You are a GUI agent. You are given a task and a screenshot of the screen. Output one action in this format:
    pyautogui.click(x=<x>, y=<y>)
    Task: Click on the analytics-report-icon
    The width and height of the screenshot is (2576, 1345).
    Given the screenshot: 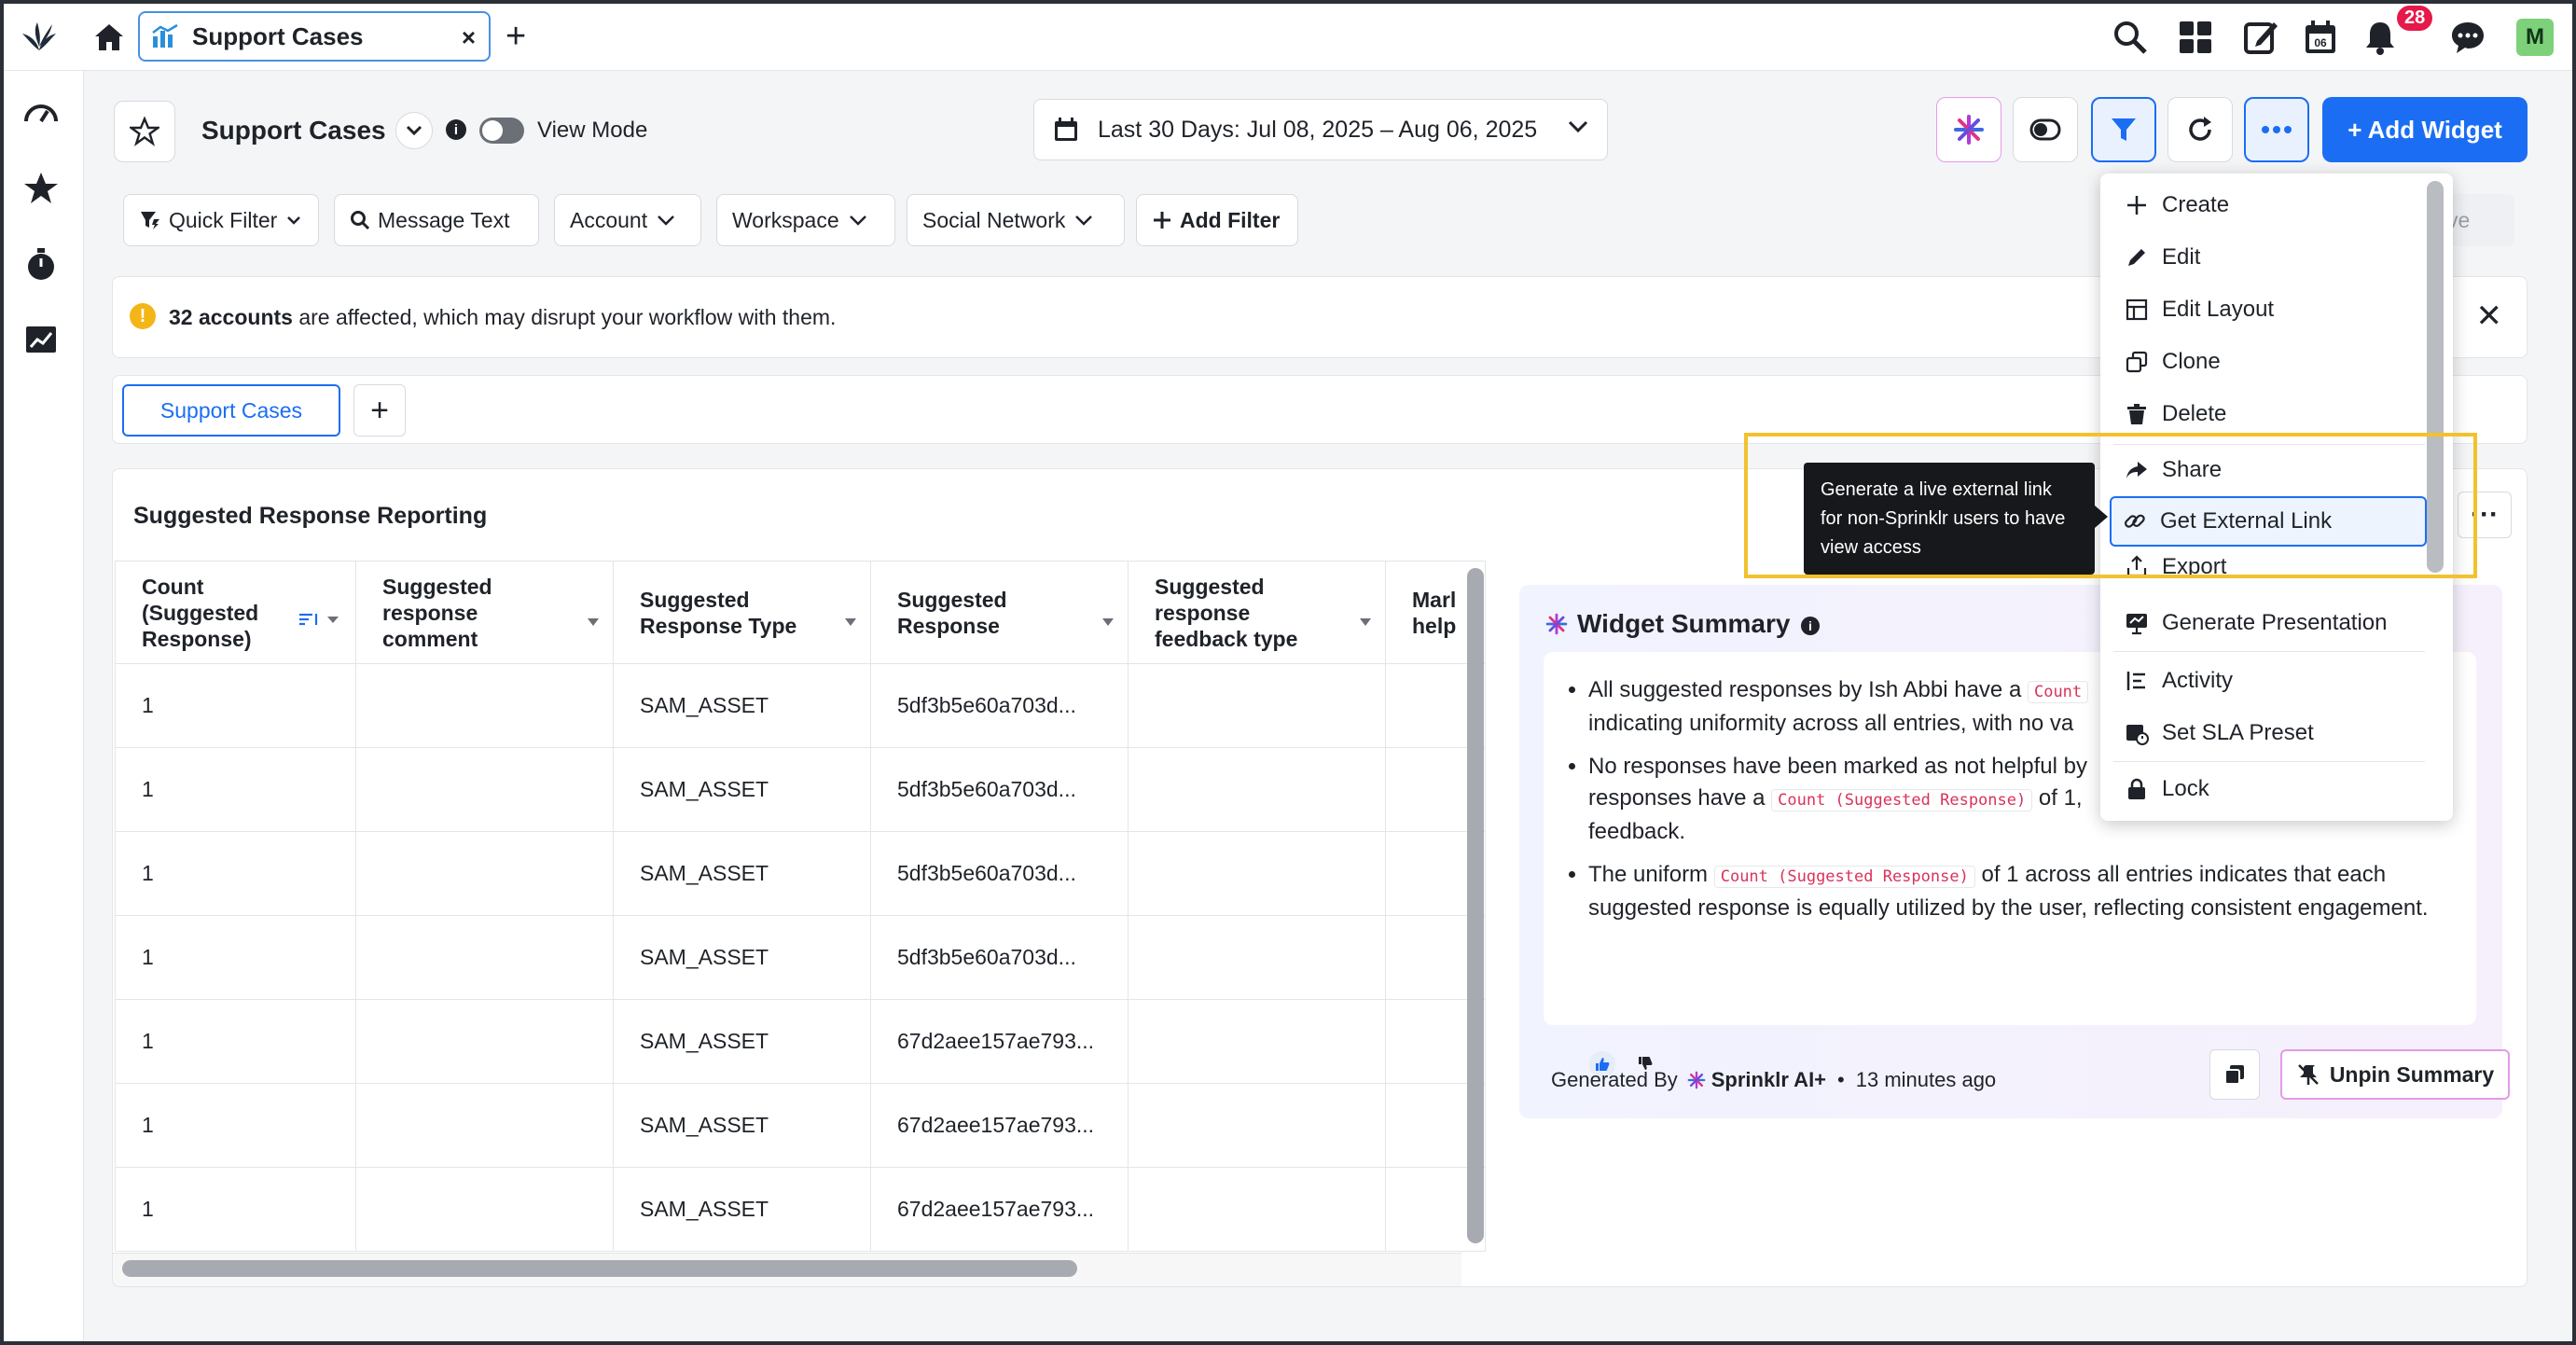 What is the action you would take?
    pyautogui.click(x=41, y=339)
    